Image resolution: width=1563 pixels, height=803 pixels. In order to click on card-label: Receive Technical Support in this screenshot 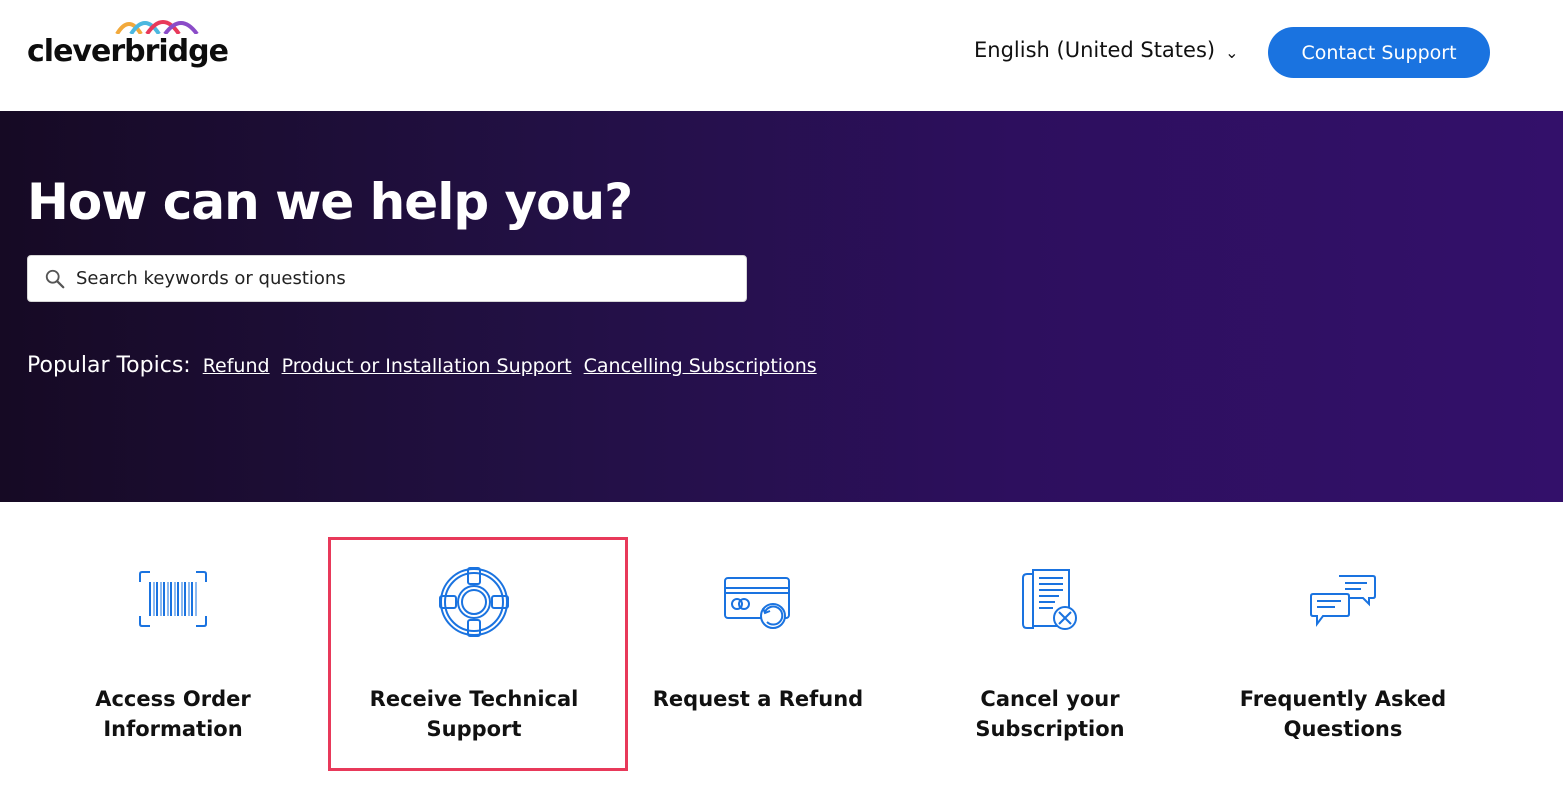, I will do `click(474, 714)`.